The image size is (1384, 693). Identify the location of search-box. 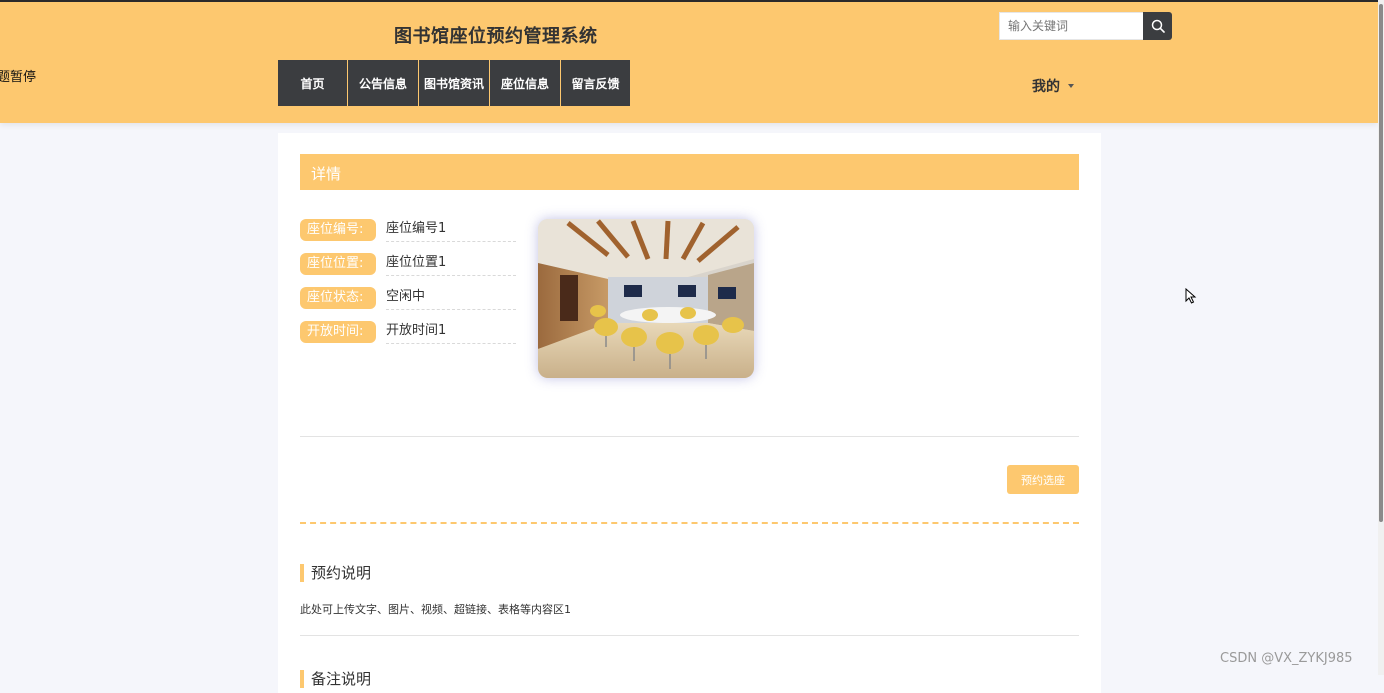
(1085, 26).